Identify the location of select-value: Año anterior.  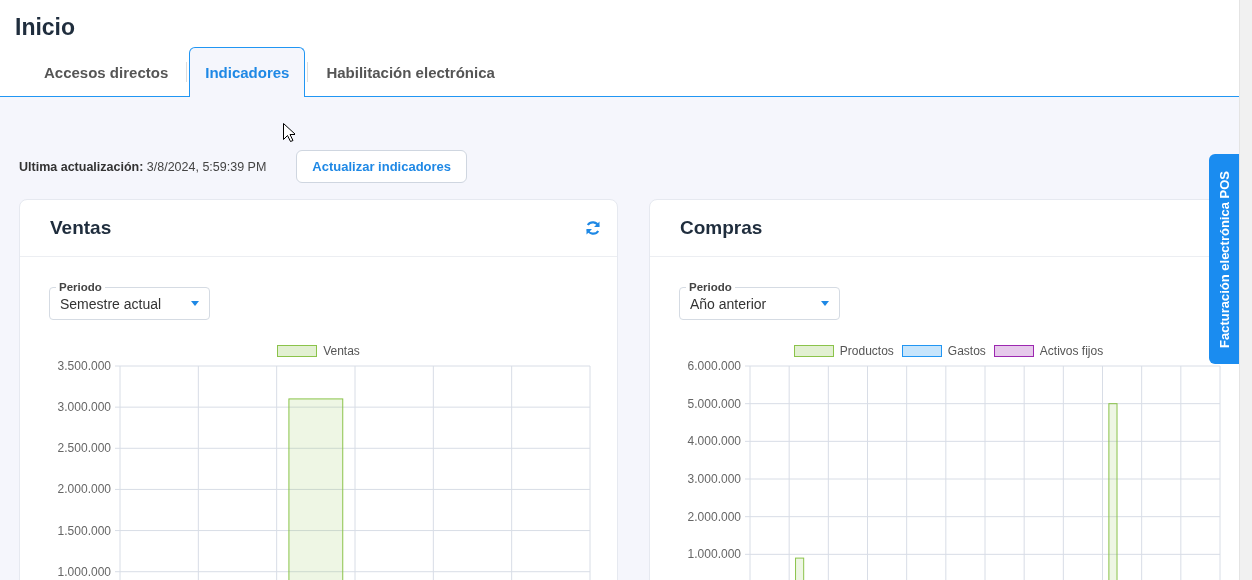
(729, 303).